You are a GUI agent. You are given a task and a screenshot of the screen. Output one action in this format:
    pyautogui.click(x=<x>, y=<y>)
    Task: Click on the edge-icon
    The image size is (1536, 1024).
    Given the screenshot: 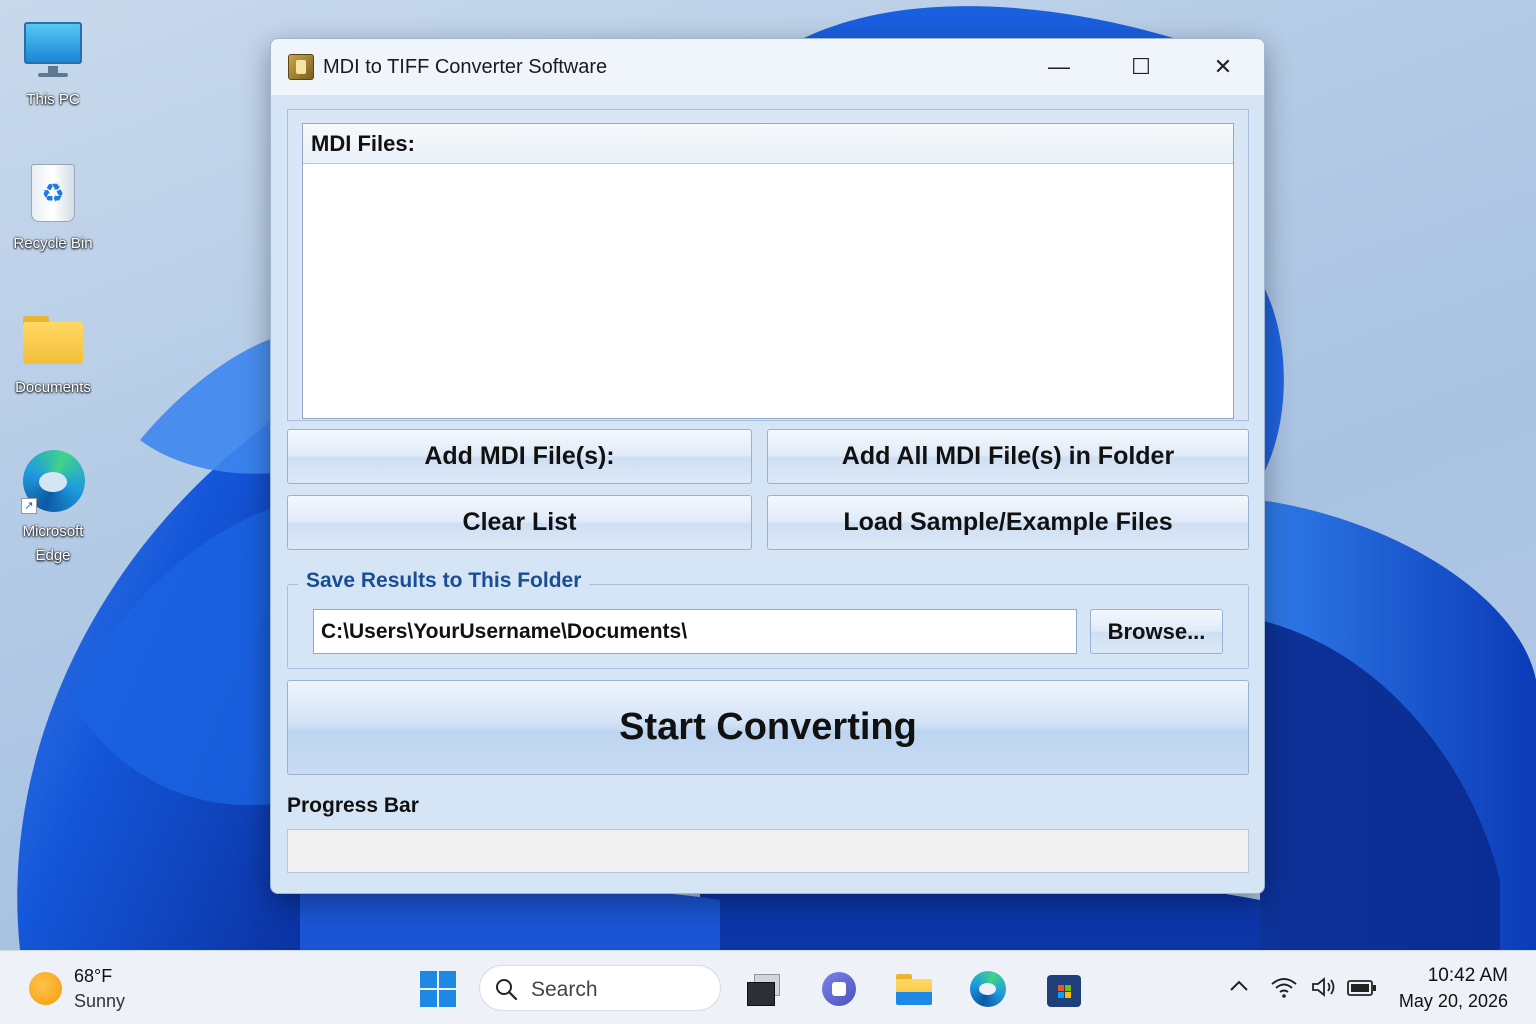 What is the action you would take?
    pyautogui.click(x=988, y=989)
    